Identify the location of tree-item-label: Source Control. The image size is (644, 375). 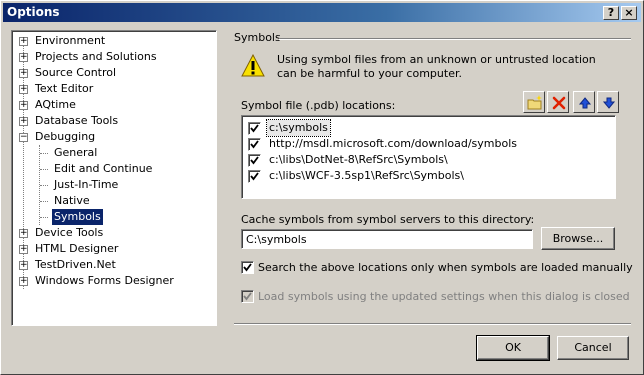
(76, 72).